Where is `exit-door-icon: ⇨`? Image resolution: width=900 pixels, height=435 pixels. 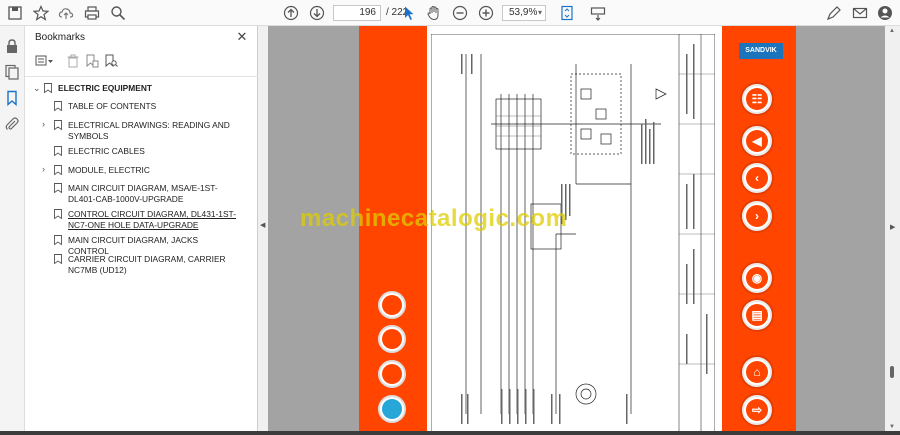 exit-door-icon: ⇨ is located at coordinates (757, 410).